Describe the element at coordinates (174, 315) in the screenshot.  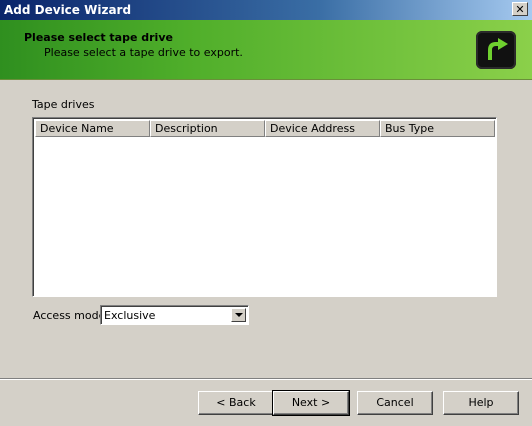
I see `access-mode-select: Exclusive` at that location.